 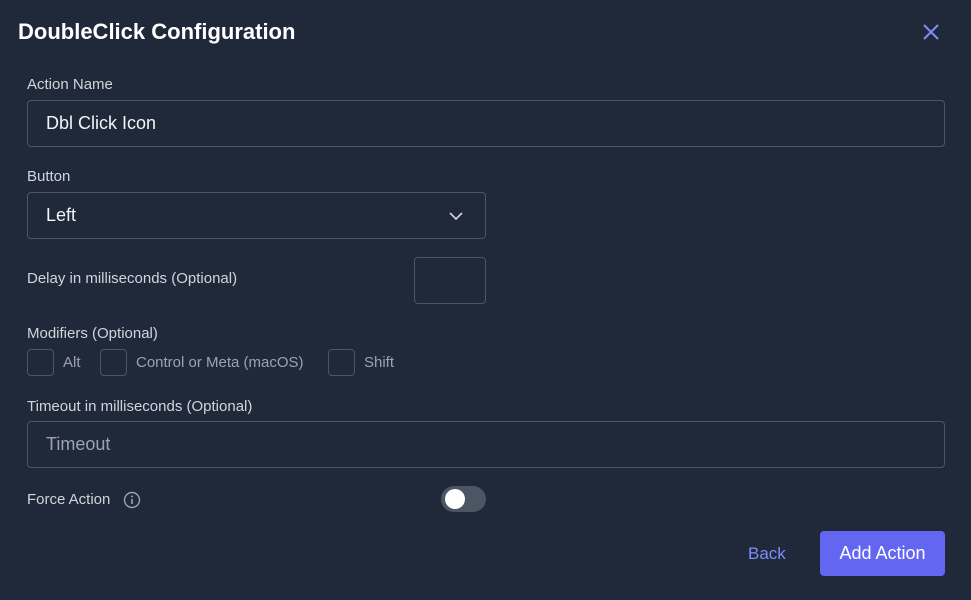 I want to click on close-icon, so click(x=931, y=32).